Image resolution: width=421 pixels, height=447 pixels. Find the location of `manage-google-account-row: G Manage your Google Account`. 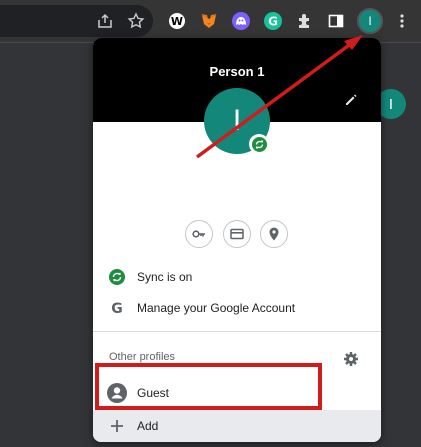

manage-google-account-row: G Manage your Google Account is located at coordinates (237, 308).